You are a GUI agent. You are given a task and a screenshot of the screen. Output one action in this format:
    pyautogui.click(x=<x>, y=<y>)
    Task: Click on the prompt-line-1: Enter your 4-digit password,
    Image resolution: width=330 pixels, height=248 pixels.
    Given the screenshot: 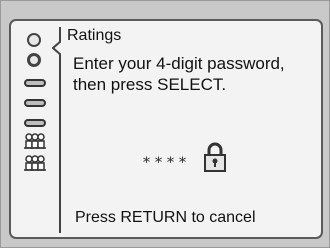 What is the action you would take?
    pyautogui.click(x=179, y=63)
    